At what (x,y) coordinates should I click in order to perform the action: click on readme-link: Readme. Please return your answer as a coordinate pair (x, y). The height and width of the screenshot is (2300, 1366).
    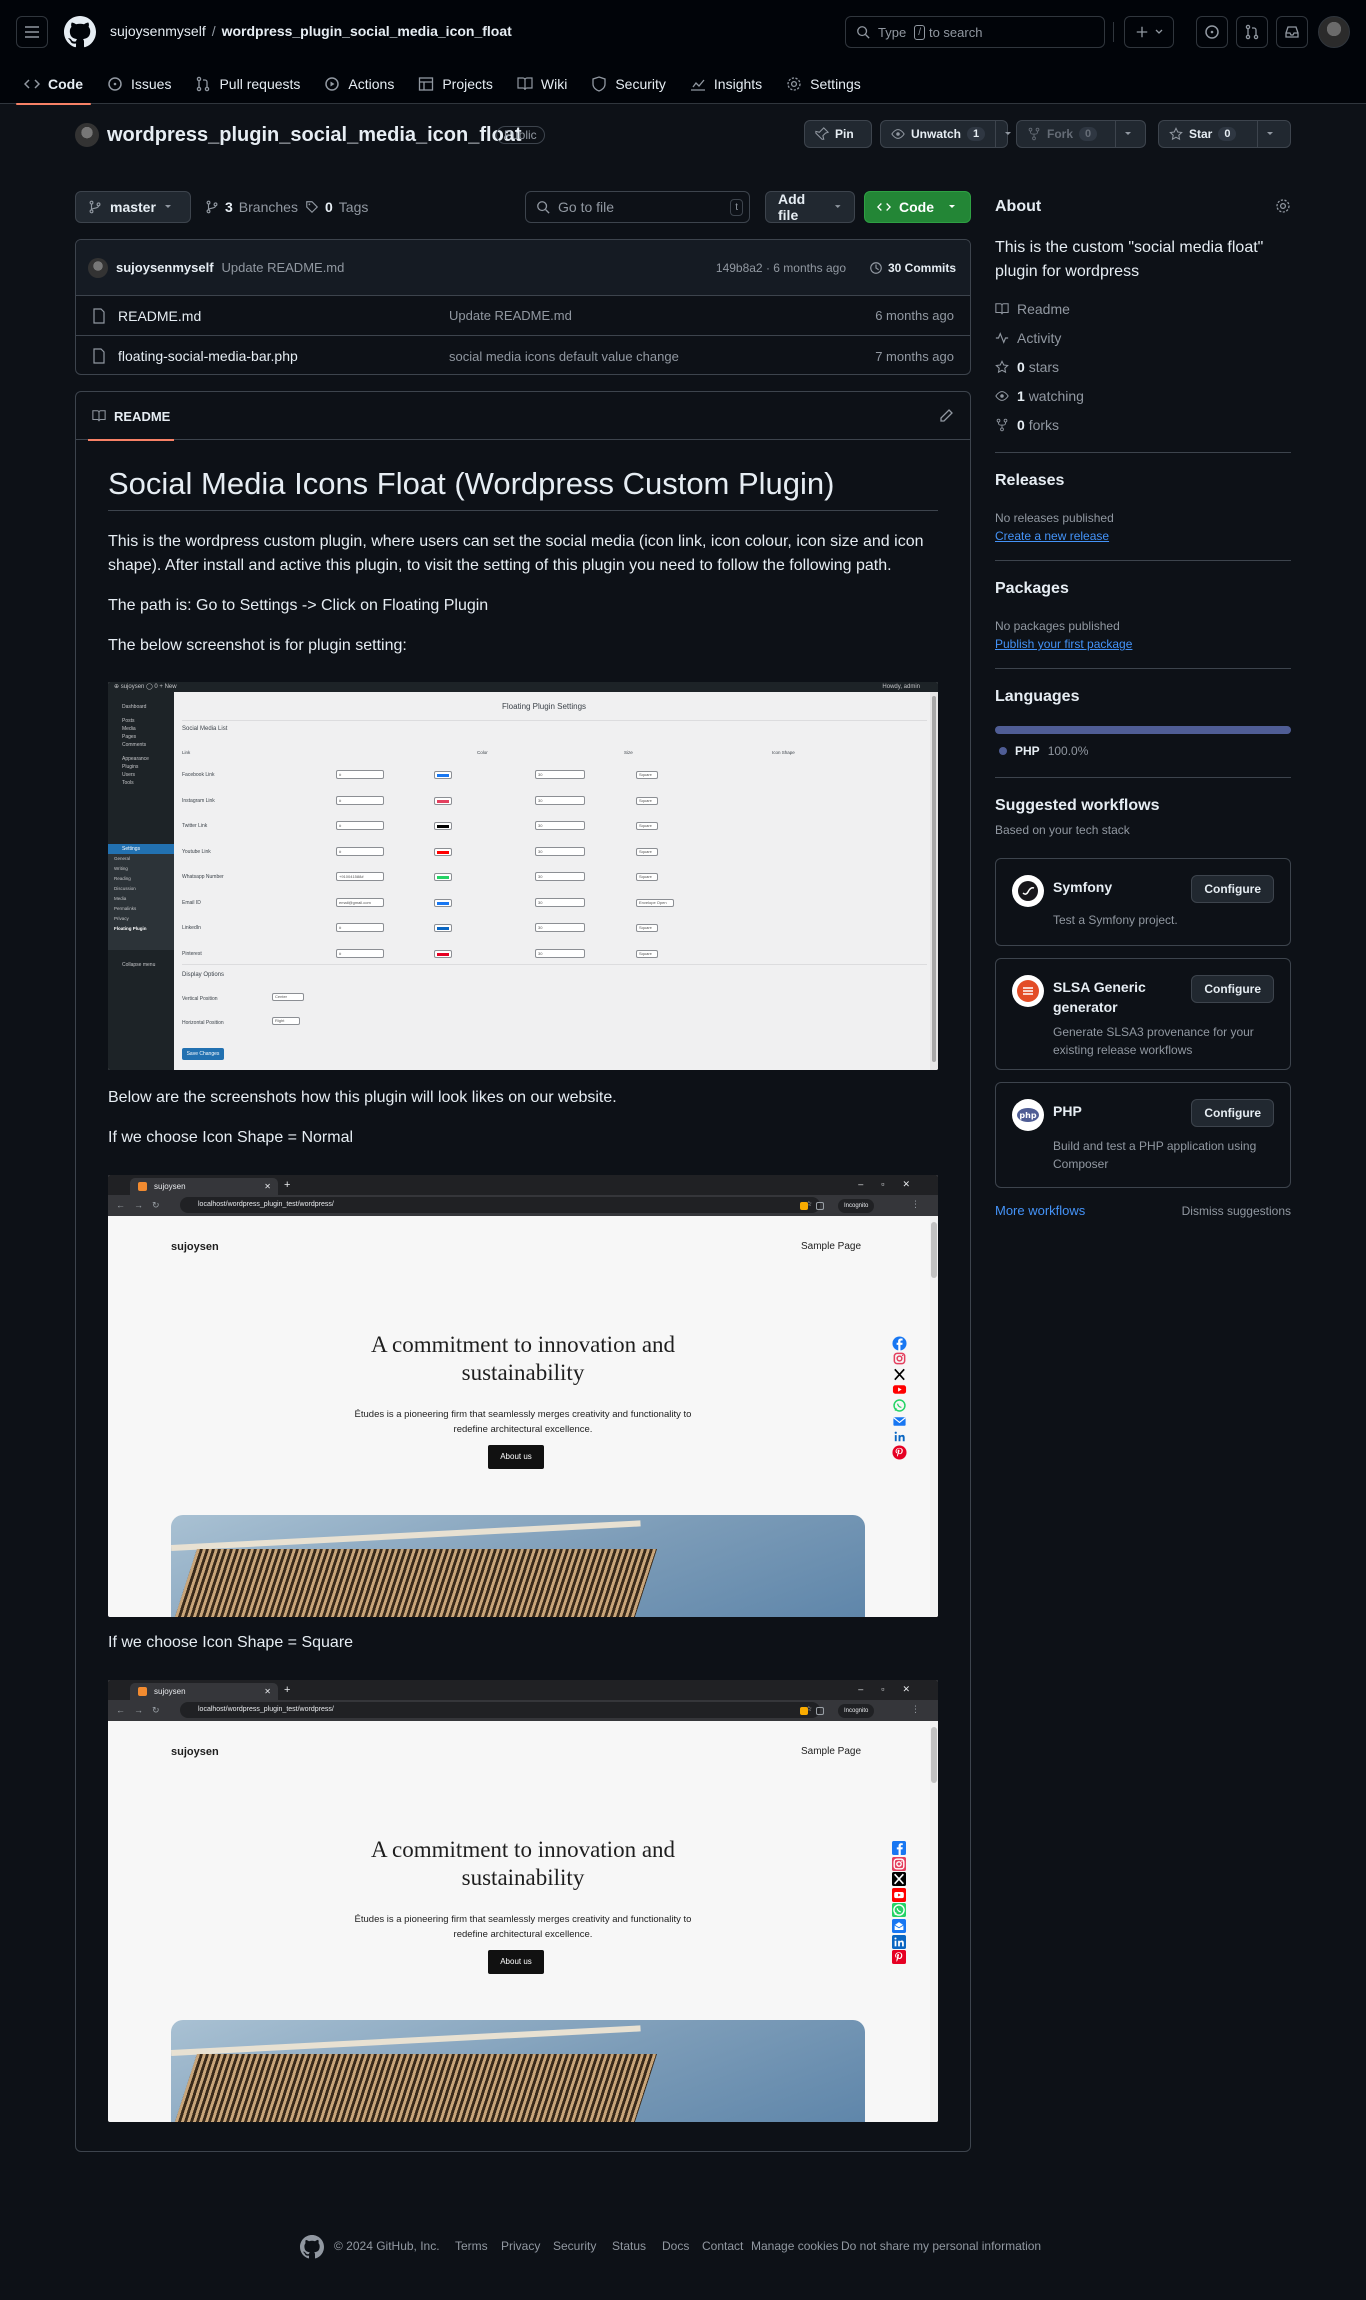
    Looking at the image, I should click on (1032, 309).